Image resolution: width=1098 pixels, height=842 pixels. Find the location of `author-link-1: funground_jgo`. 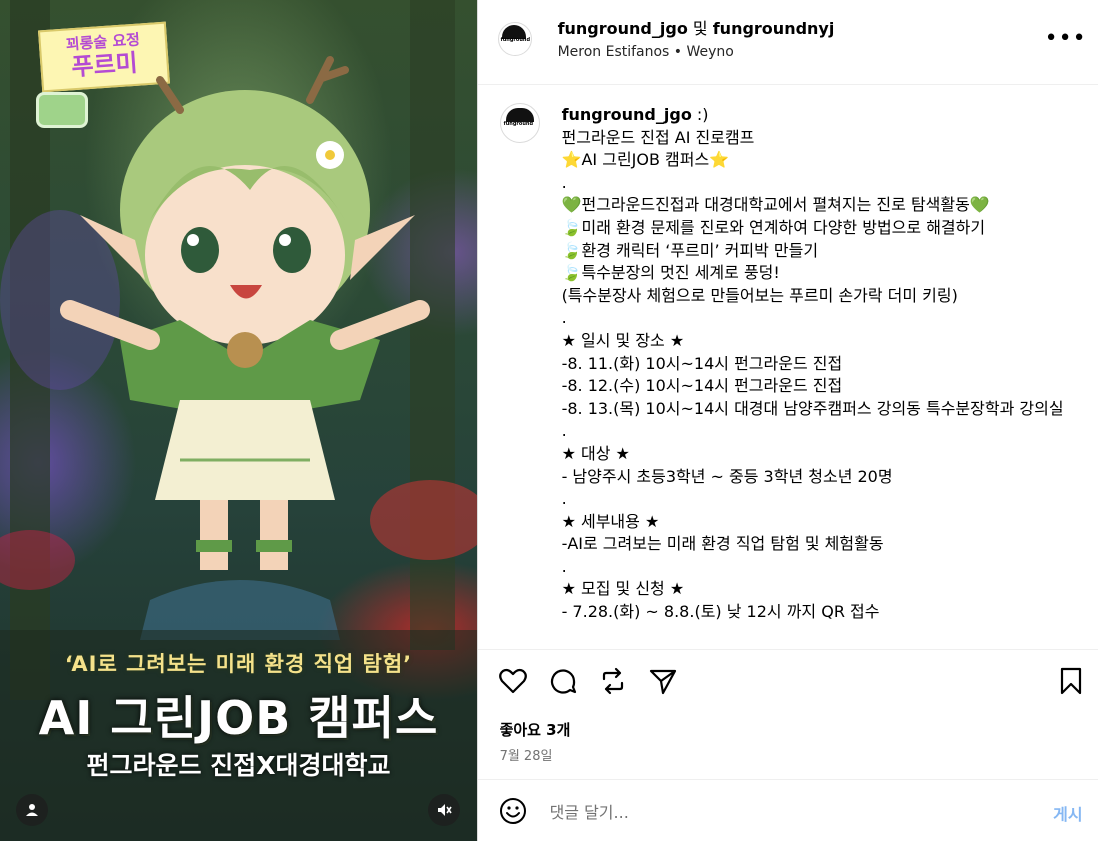

author-link-1: funground_jgo is located at coordinates (623, 28).